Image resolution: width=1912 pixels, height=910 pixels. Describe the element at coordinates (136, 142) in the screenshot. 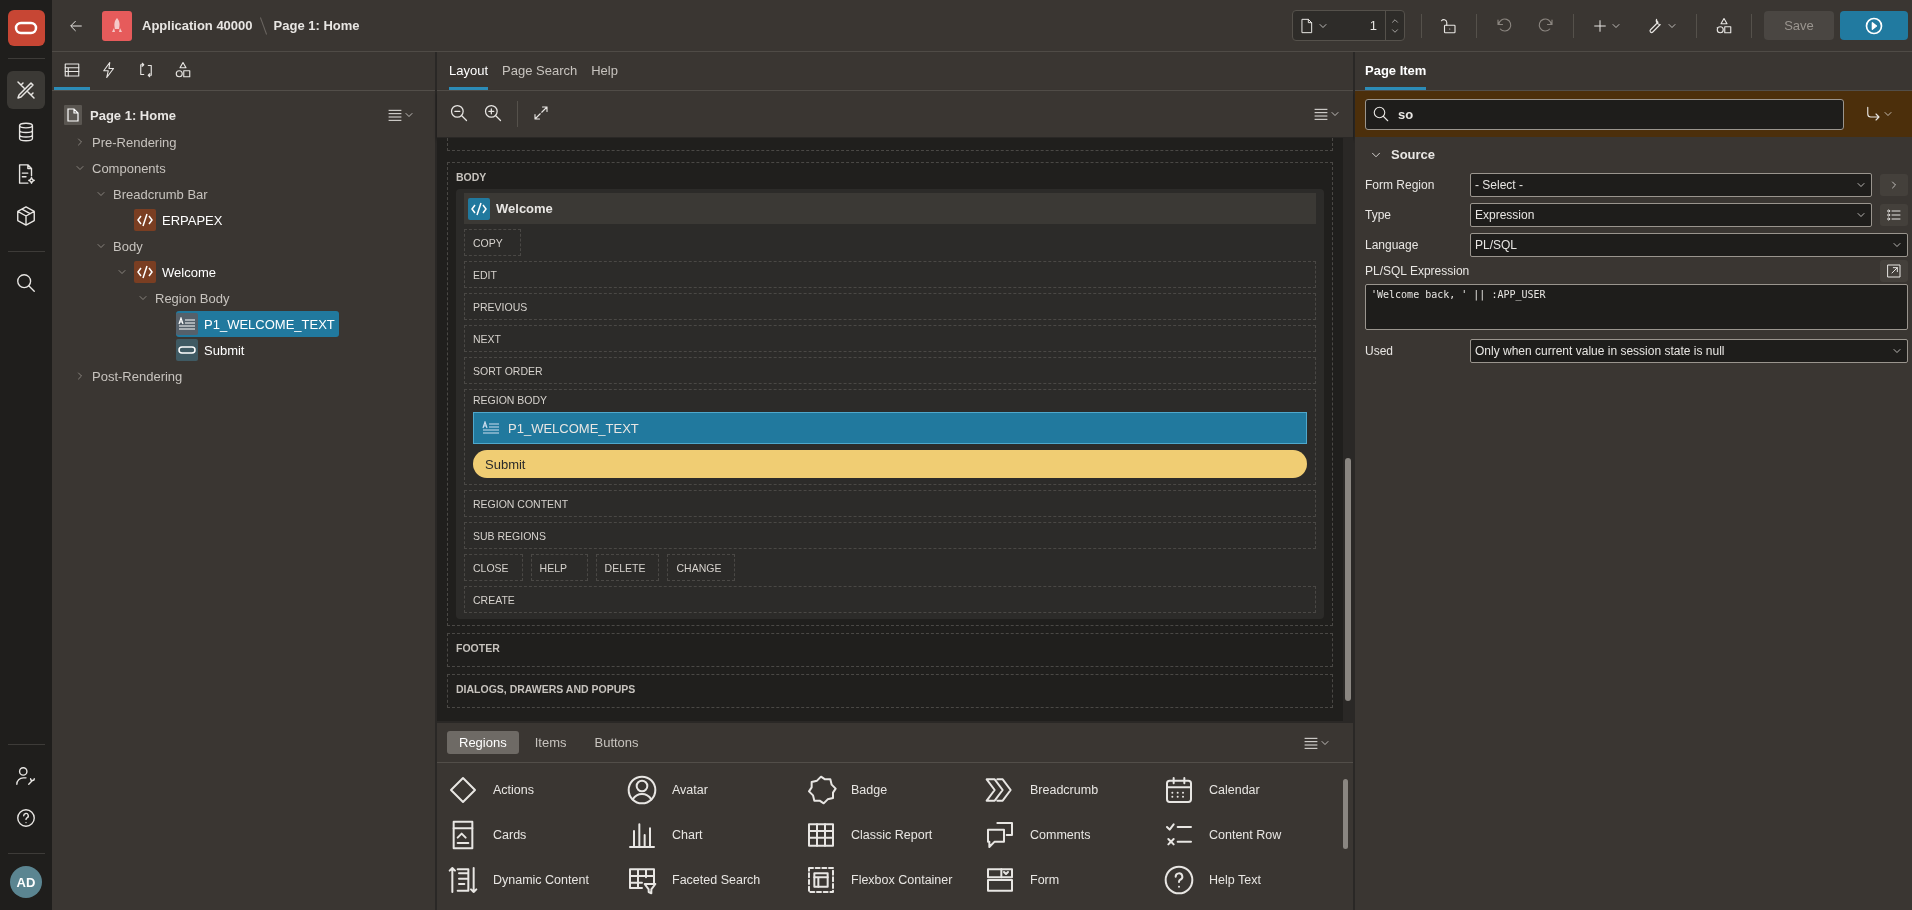

I see `tree-node: Pre-Rendering` at that location.